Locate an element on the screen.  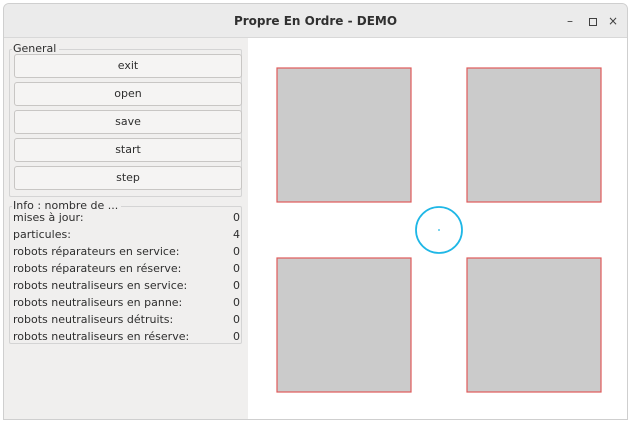
info-label: robots réparateurs en réserve: is located at coordinates (97, 268).